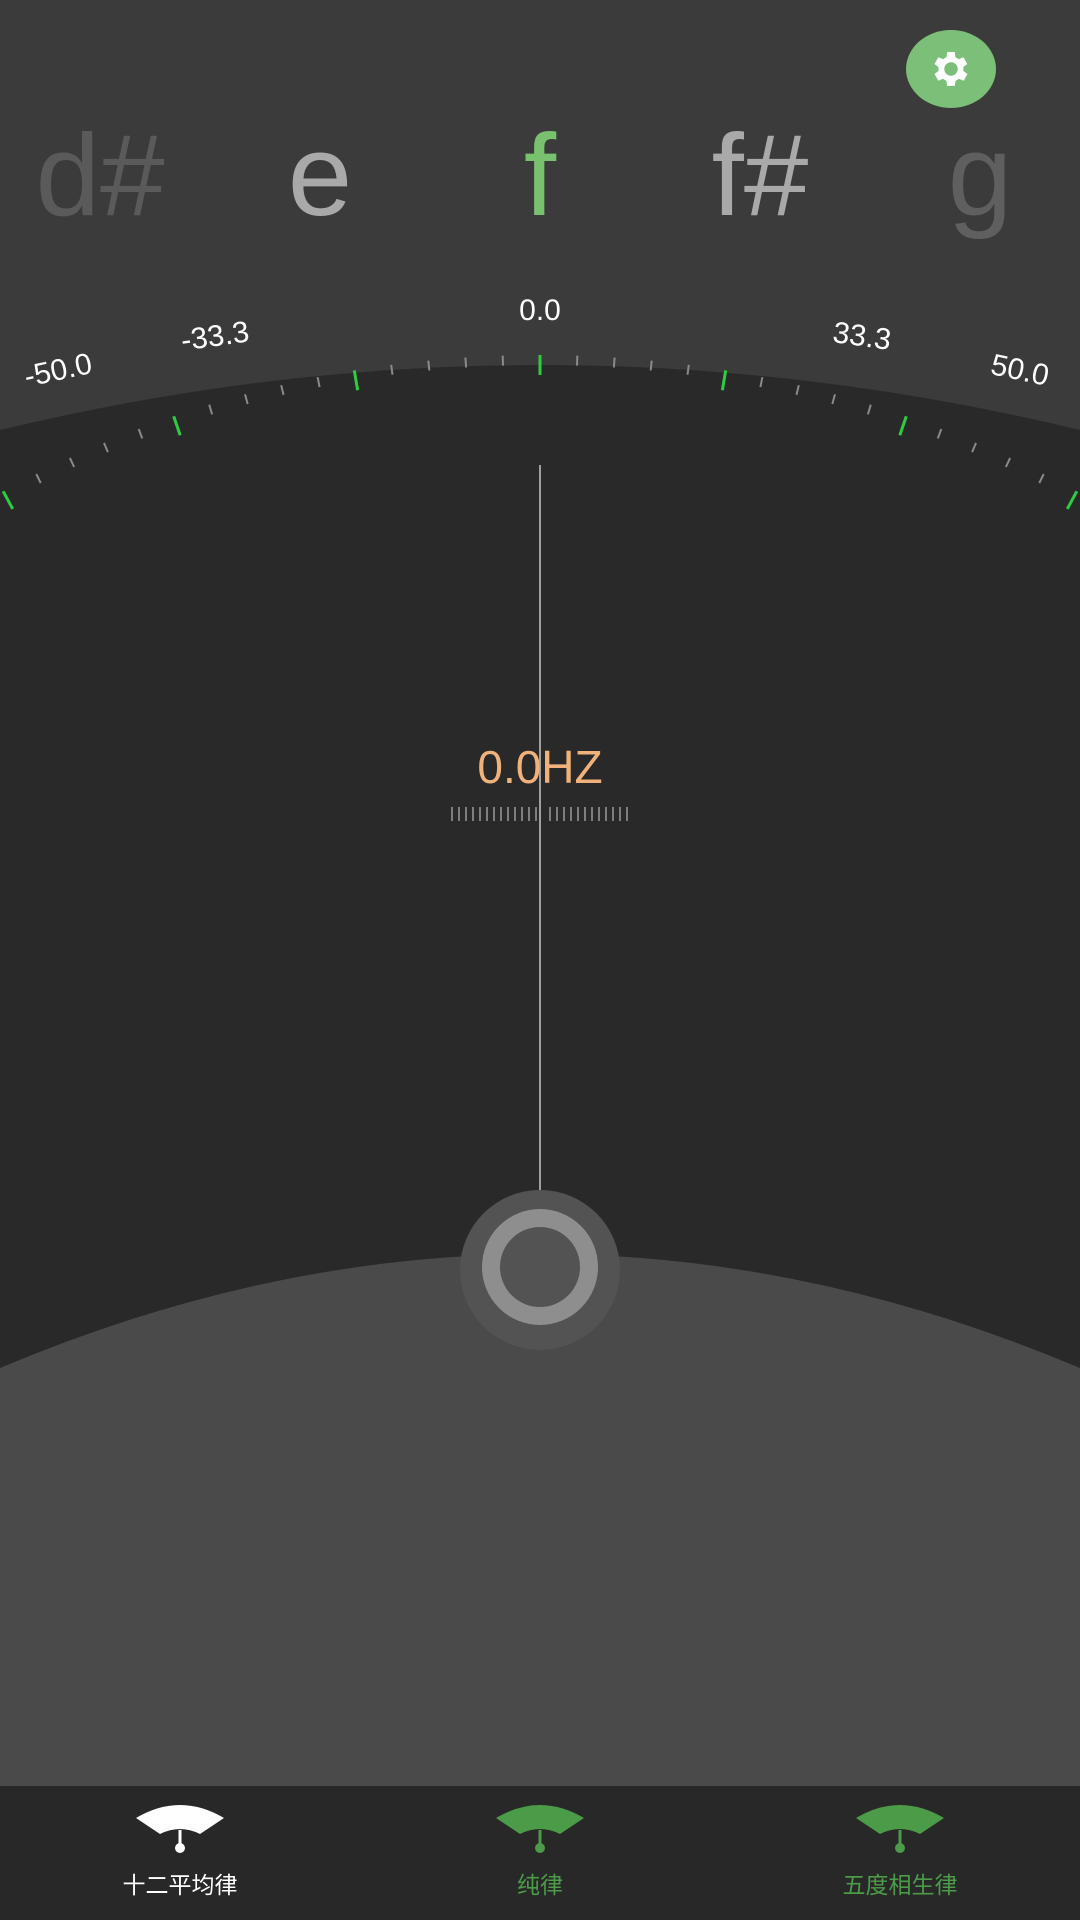 The width and height of the screenshot is (1080, 1920). I want to click on note-selector: d# e f f# g, so click(540, 175).